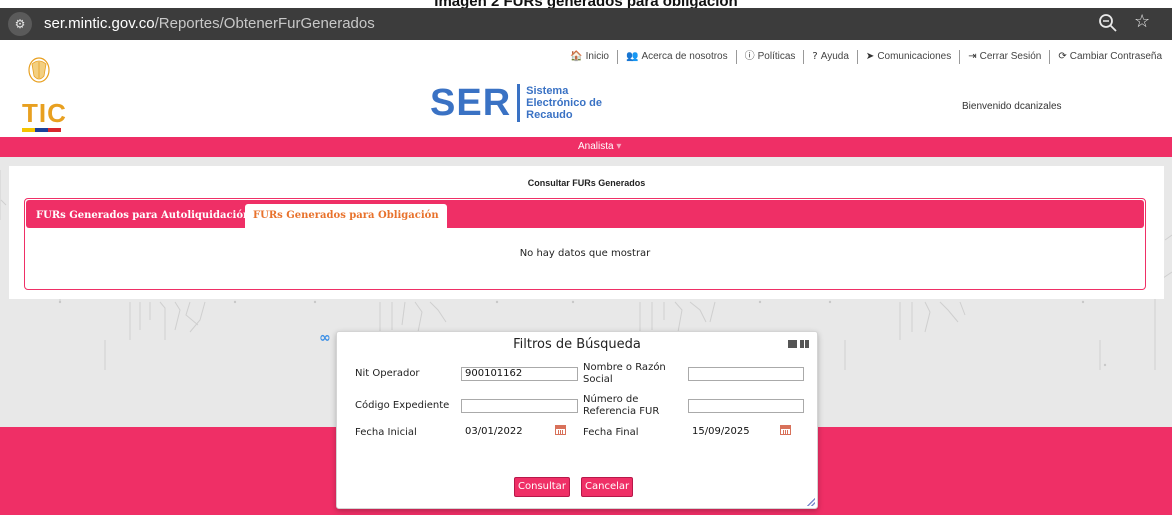 The width and height of the screenshot is (1172, 515). I want to click on colombia-crest-icon, so click(39, 70).